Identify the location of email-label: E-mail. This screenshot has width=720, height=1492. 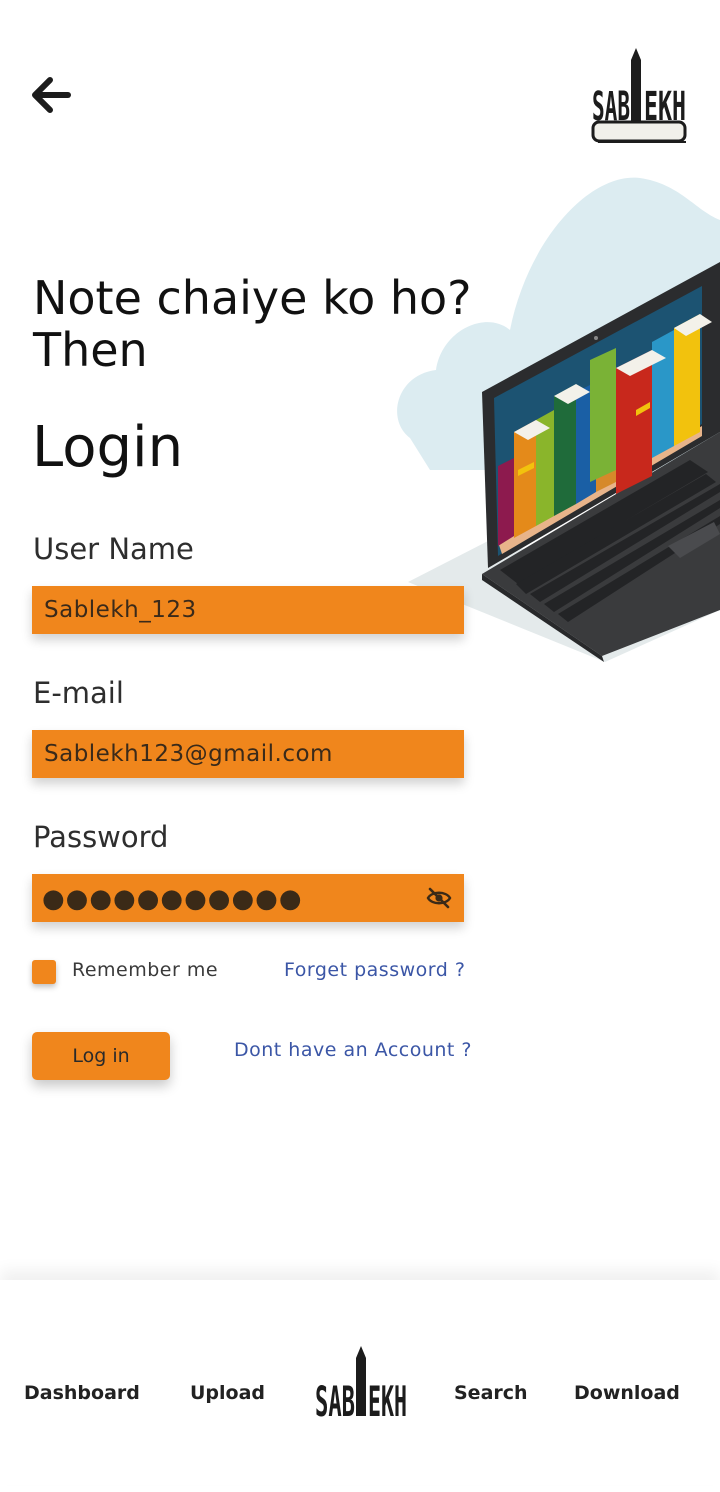
(78, 693).